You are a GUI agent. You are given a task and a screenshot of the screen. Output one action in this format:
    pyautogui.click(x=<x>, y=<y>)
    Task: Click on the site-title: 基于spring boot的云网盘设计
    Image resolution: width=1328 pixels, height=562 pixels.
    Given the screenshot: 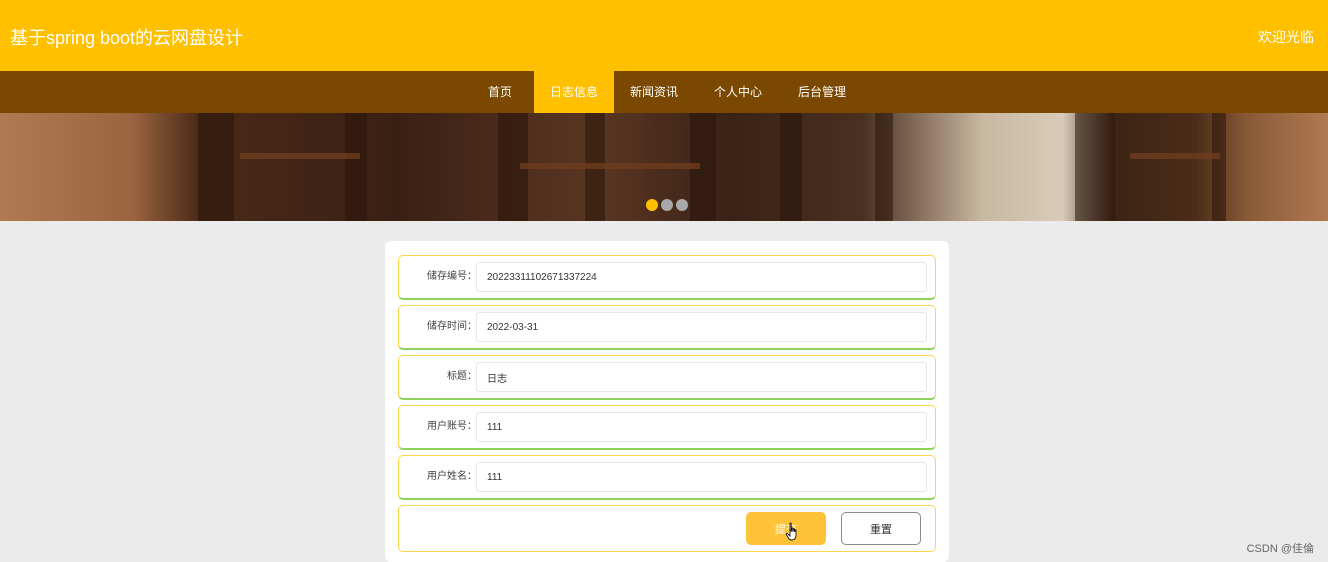 What is the action you would take?
    pyautogui.click(x=127, y=38)
    